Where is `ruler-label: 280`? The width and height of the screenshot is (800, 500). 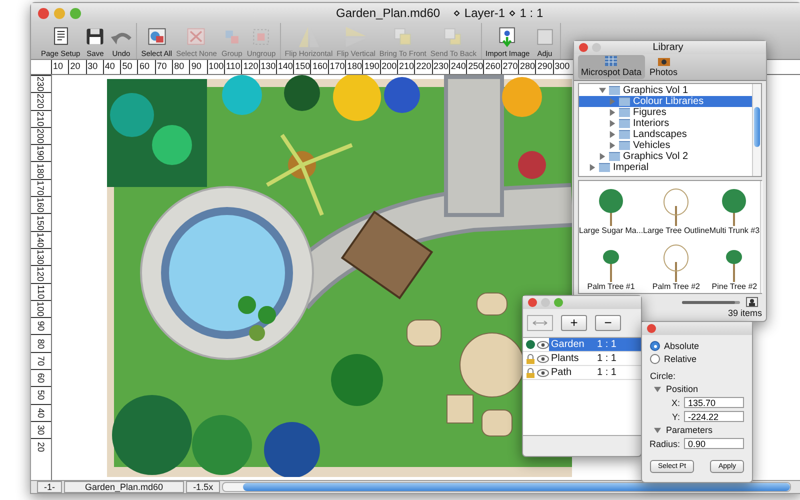
ruler-label: 280 is located at coordinates (527, 67).